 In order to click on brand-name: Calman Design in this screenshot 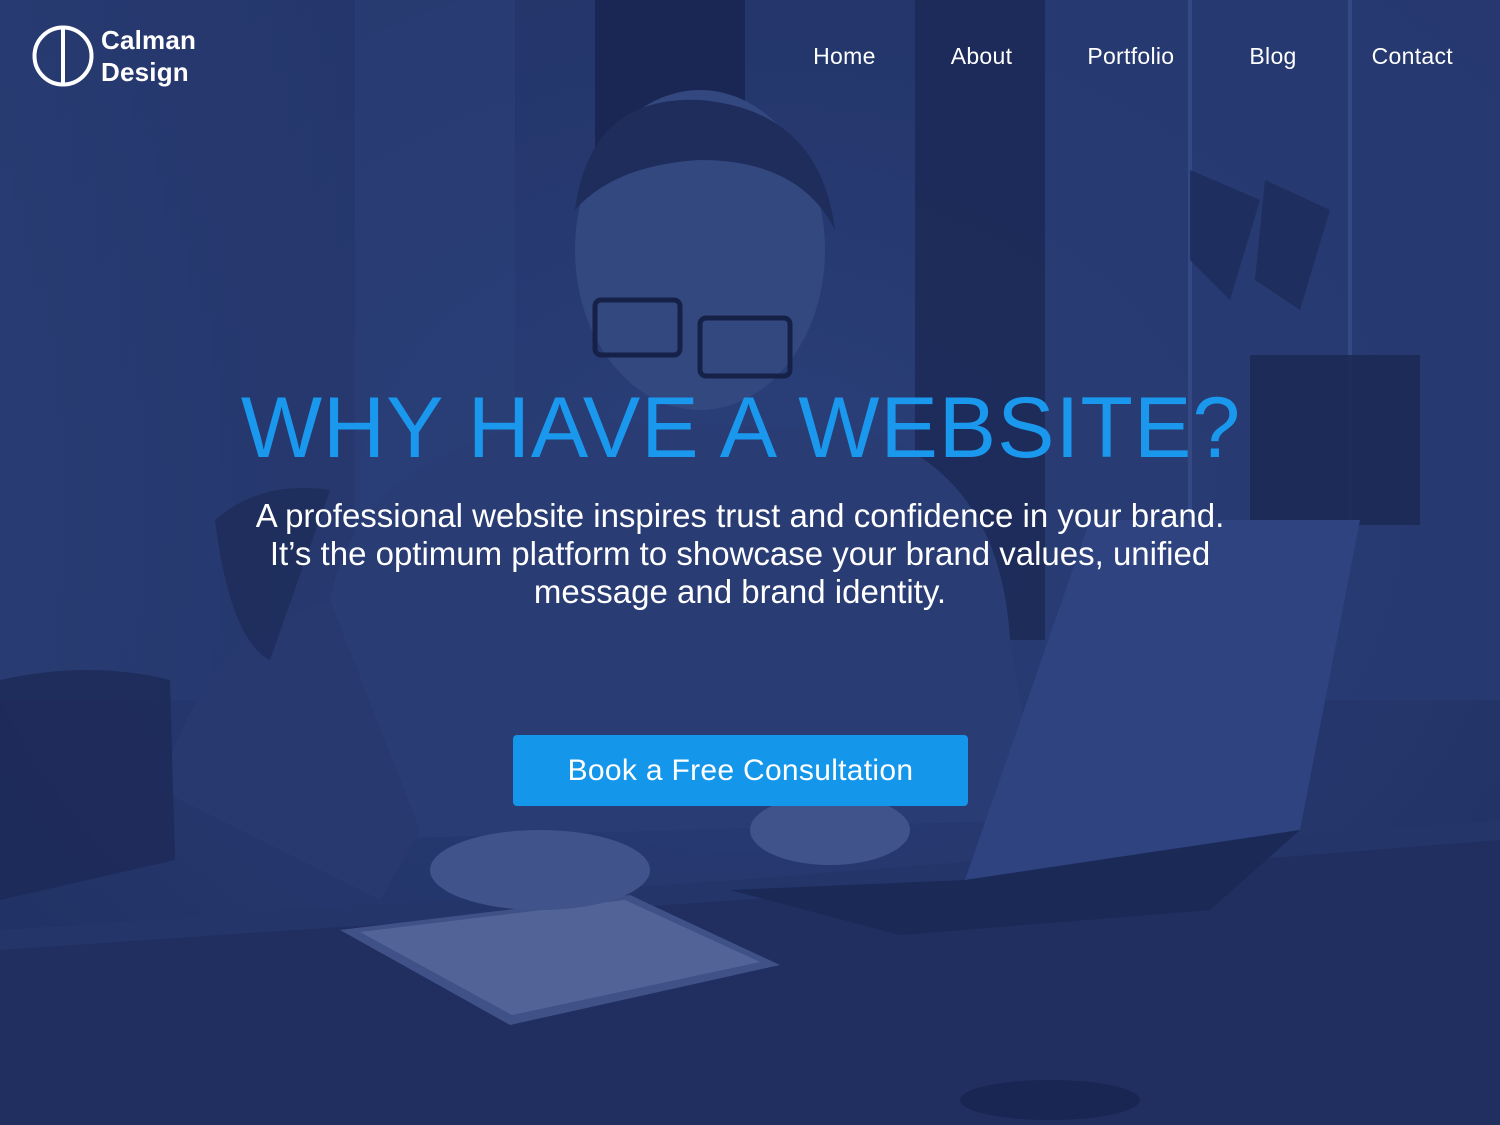, I will do `click(148, 56)`.